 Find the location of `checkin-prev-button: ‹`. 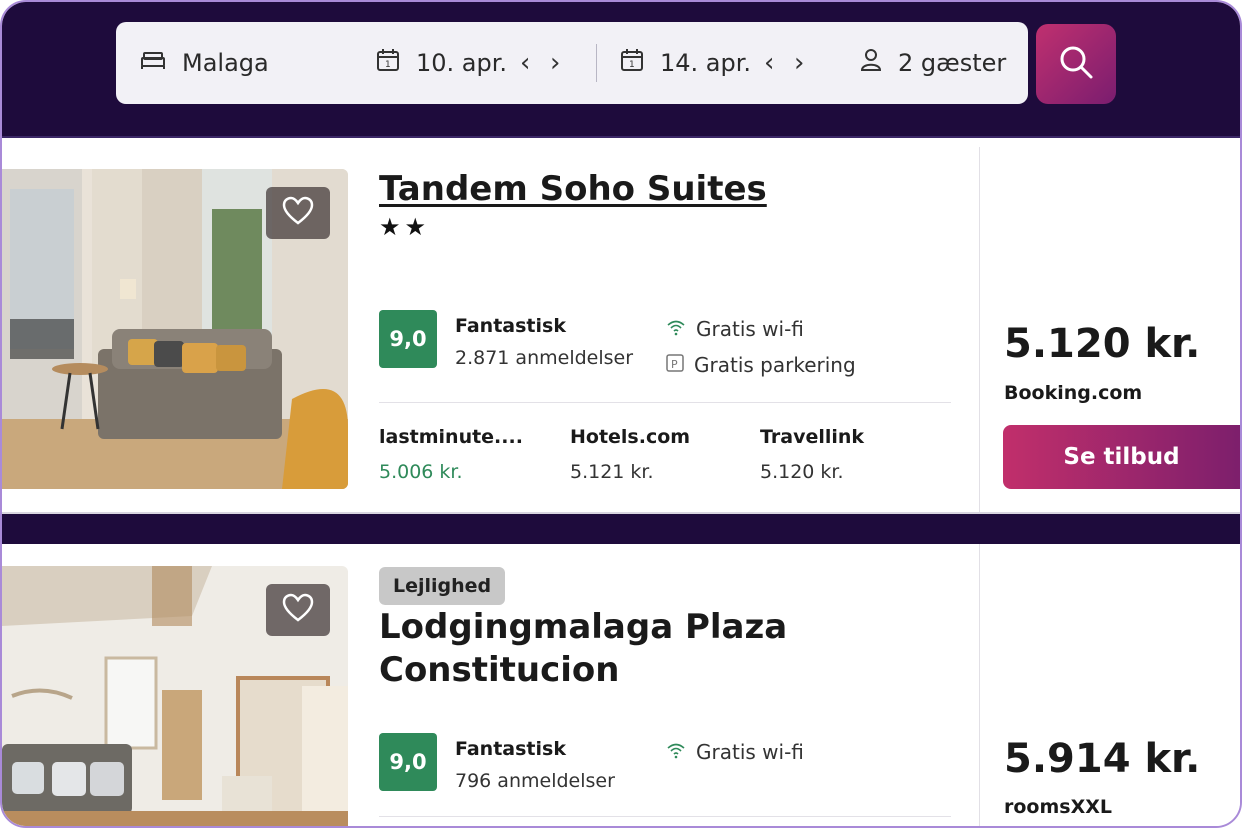

checkin-prev-button: ‹ is located at coordinates (525, 63).